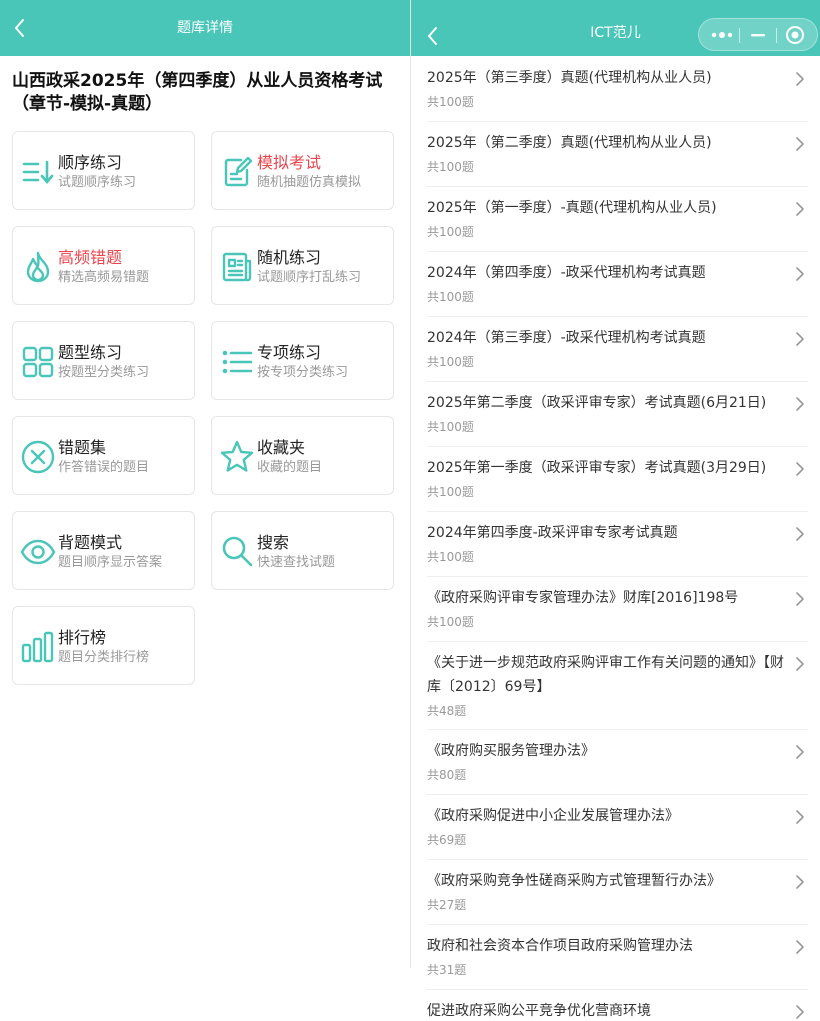  I want to click on question-bank-item: 2024年（第三季度）-政采代理机构考试真题 共100题, so click(617, 349).